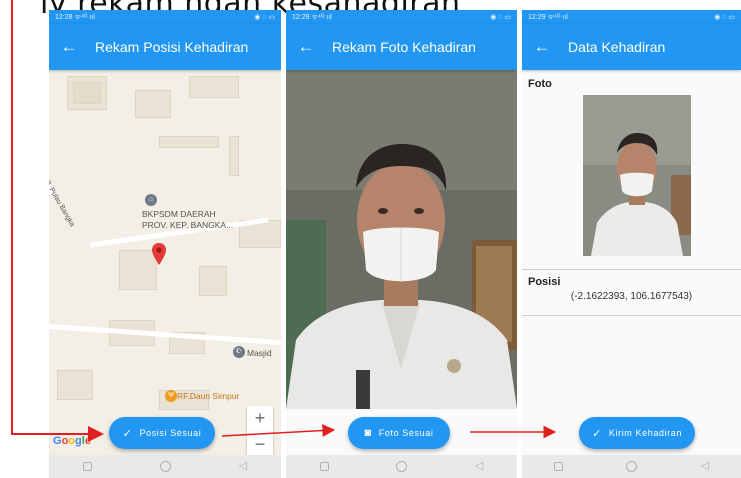  I want to click on page-title: Rekam Posisi Kehadiran, so click(172, 47).